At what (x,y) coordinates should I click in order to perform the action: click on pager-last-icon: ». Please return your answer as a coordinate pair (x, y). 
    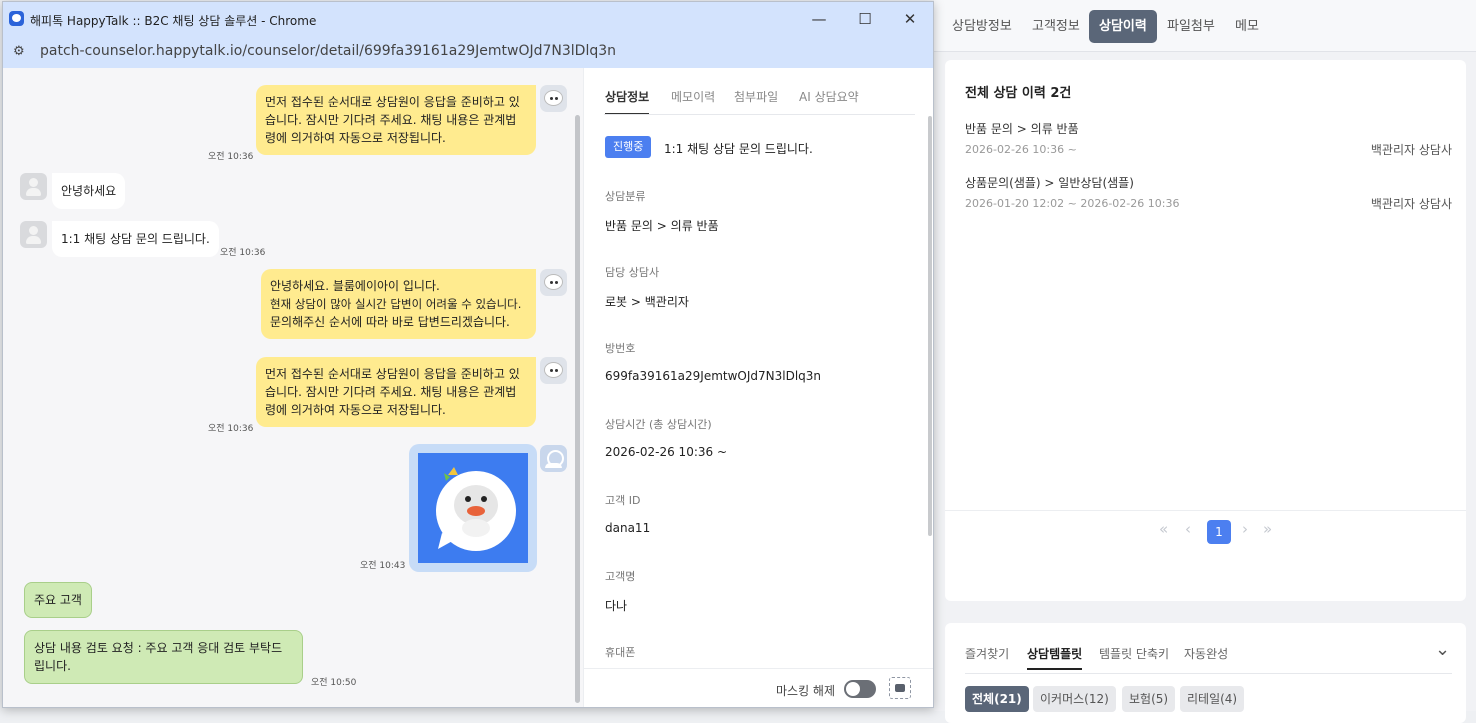
    Looking at the image, I should click on (1267, 529).